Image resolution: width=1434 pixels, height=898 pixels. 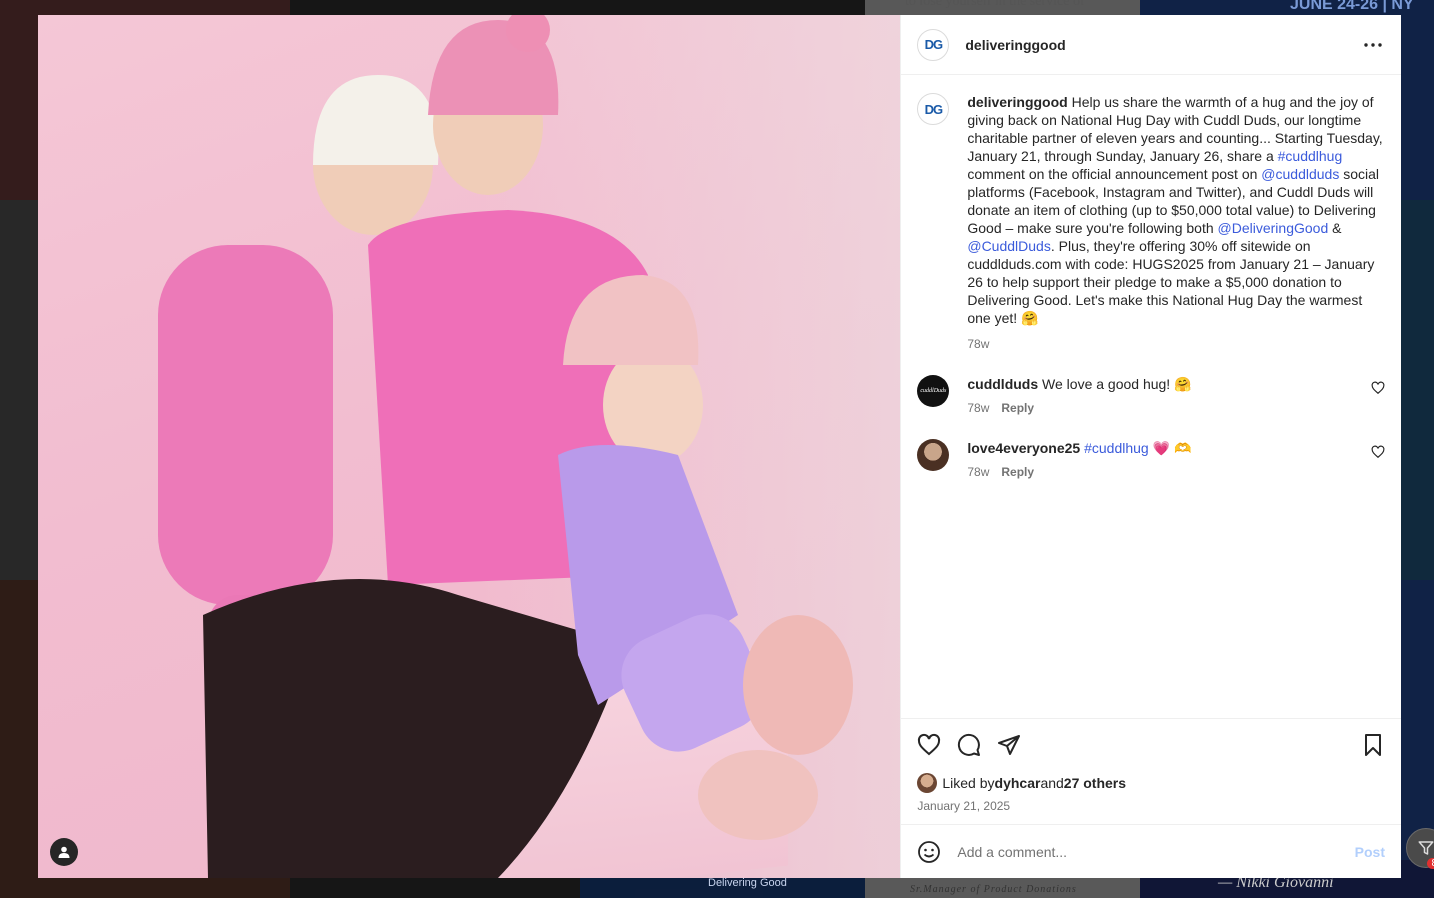 I want to click on liker-username: dyhcar, so click(x=1018, y=783).